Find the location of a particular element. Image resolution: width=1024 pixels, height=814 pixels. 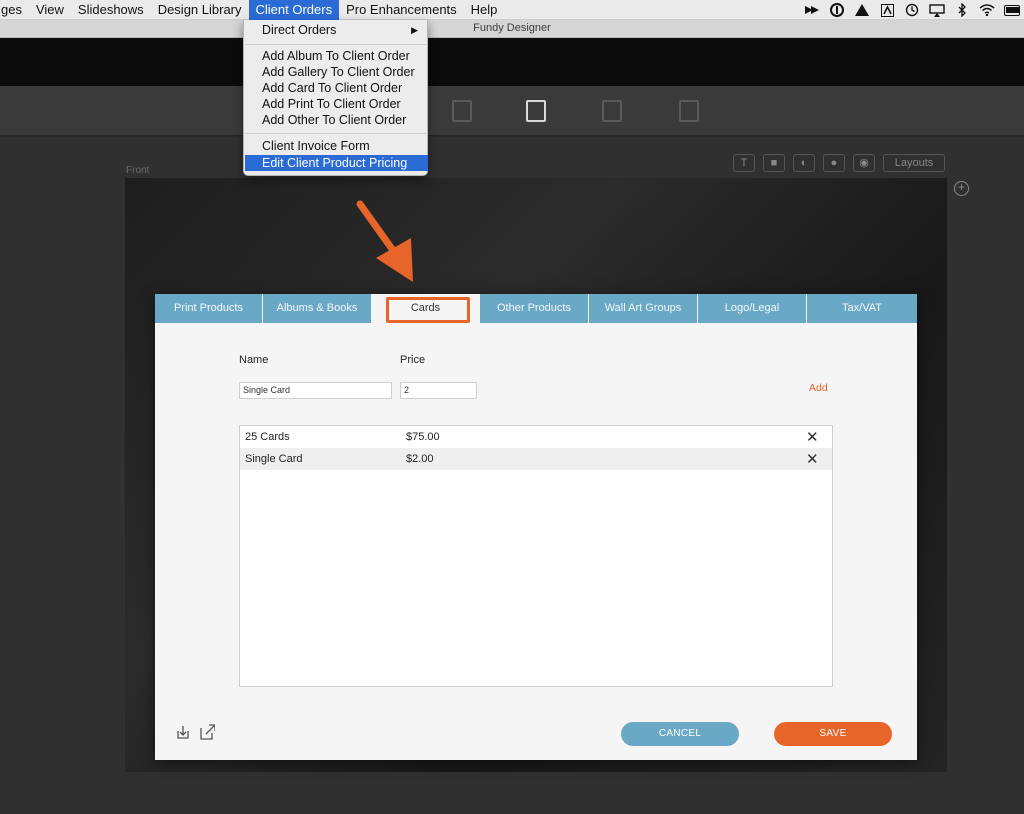

menu-item-invoice-form: Client Invoice Form is located at coordinates (336, 146).